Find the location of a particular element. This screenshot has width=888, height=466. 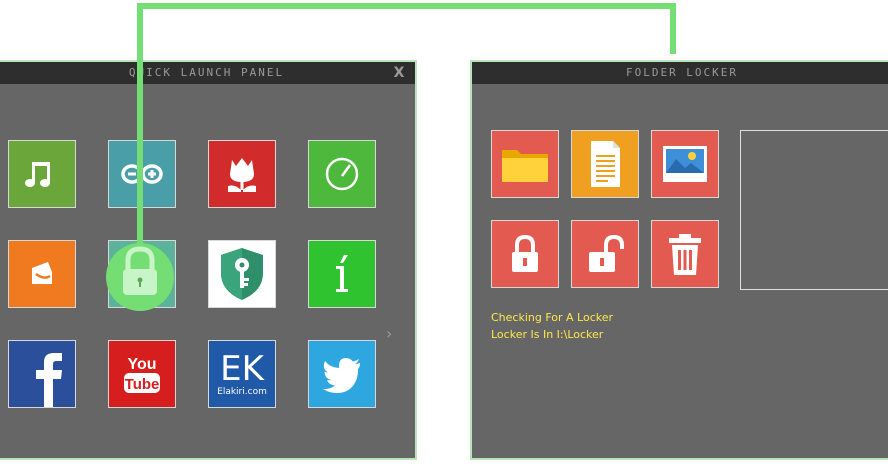

tulip-icon is located at coordinates (242, 175).